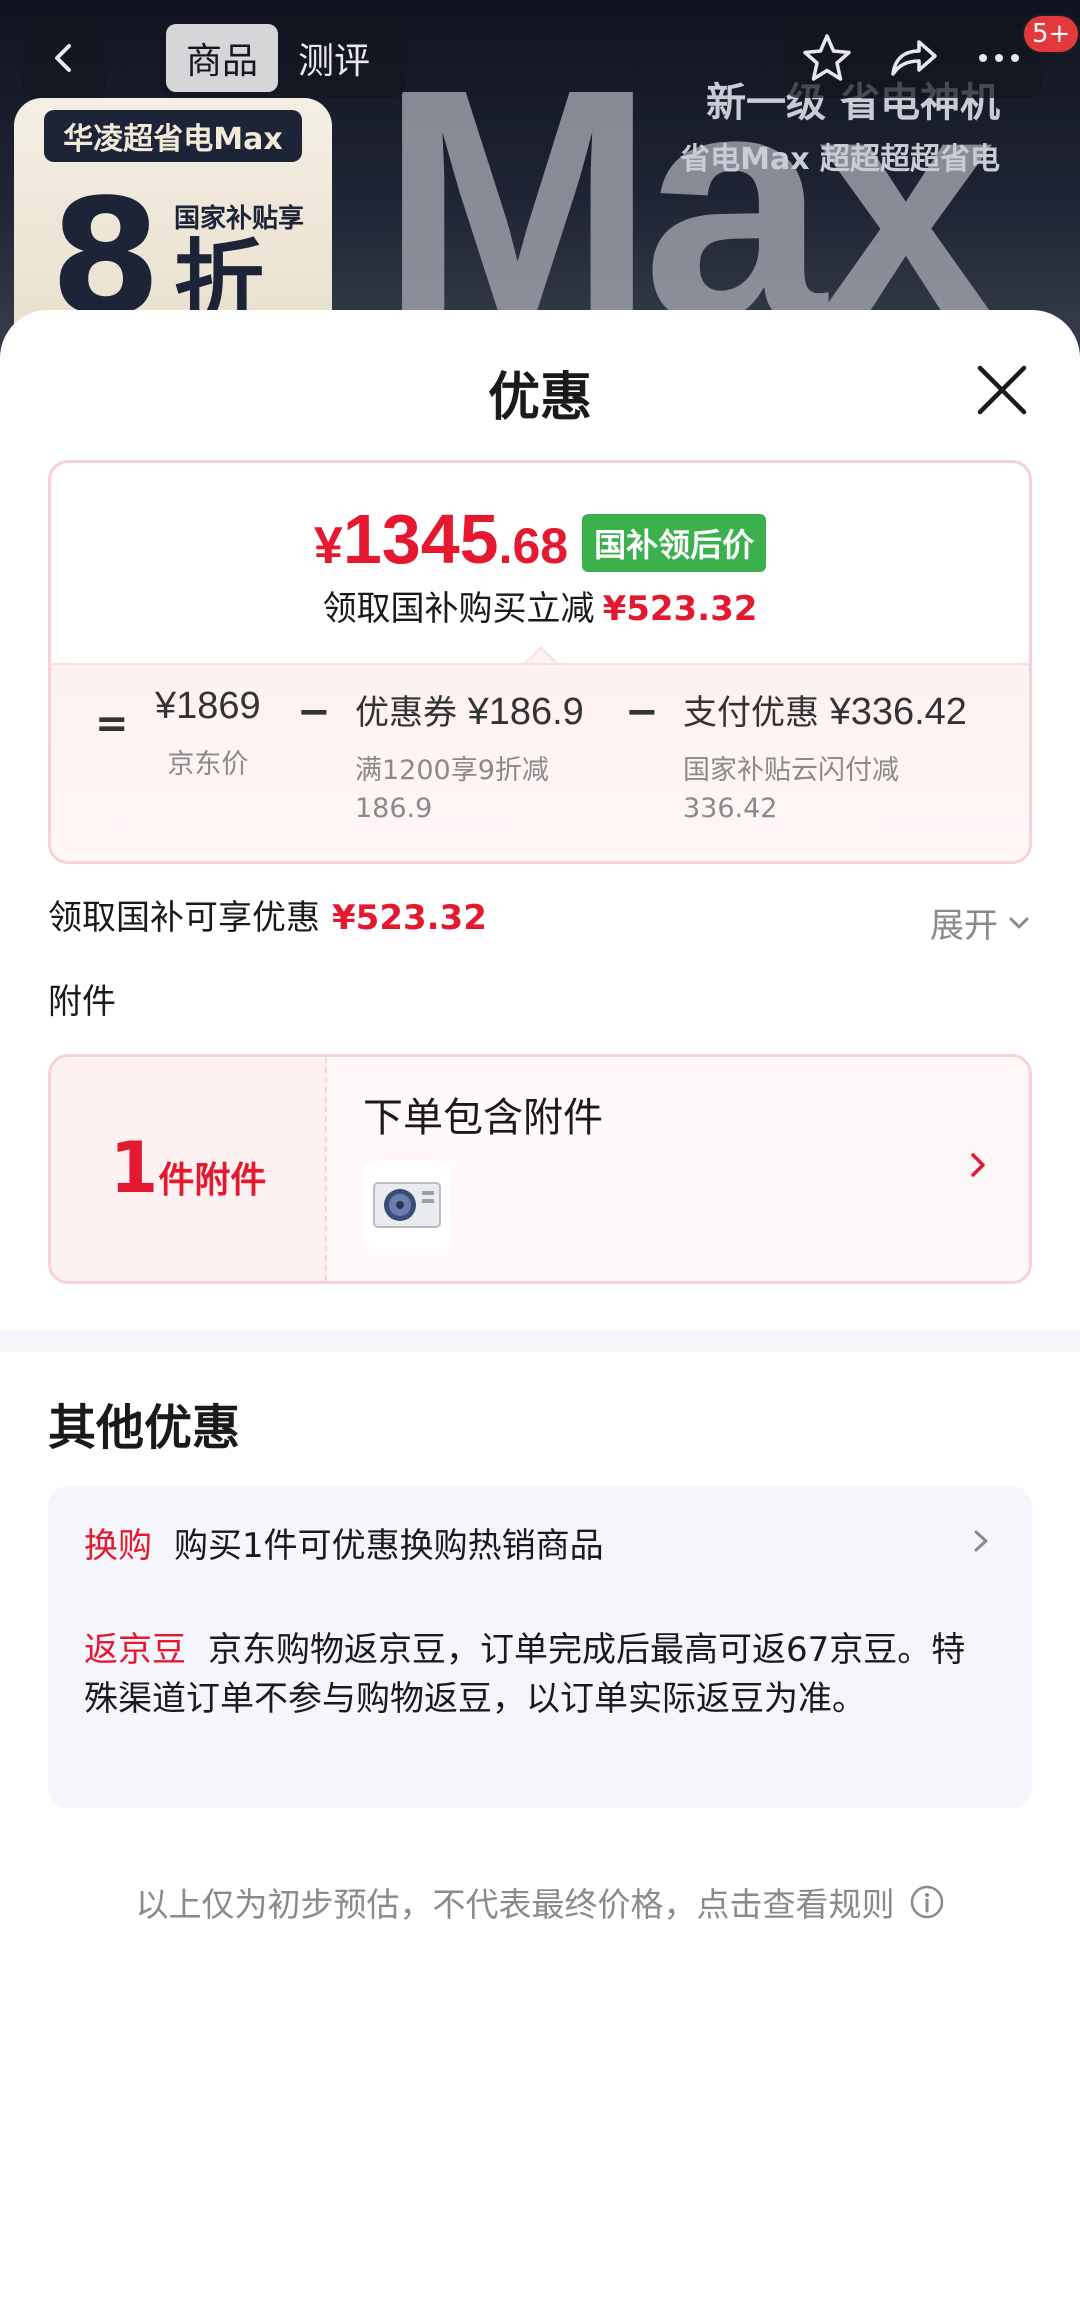 This screenshot has width=1080, height=2311. I want to click on breakdown-sub: 满1200享9折减 186.9, so click(452, 789).